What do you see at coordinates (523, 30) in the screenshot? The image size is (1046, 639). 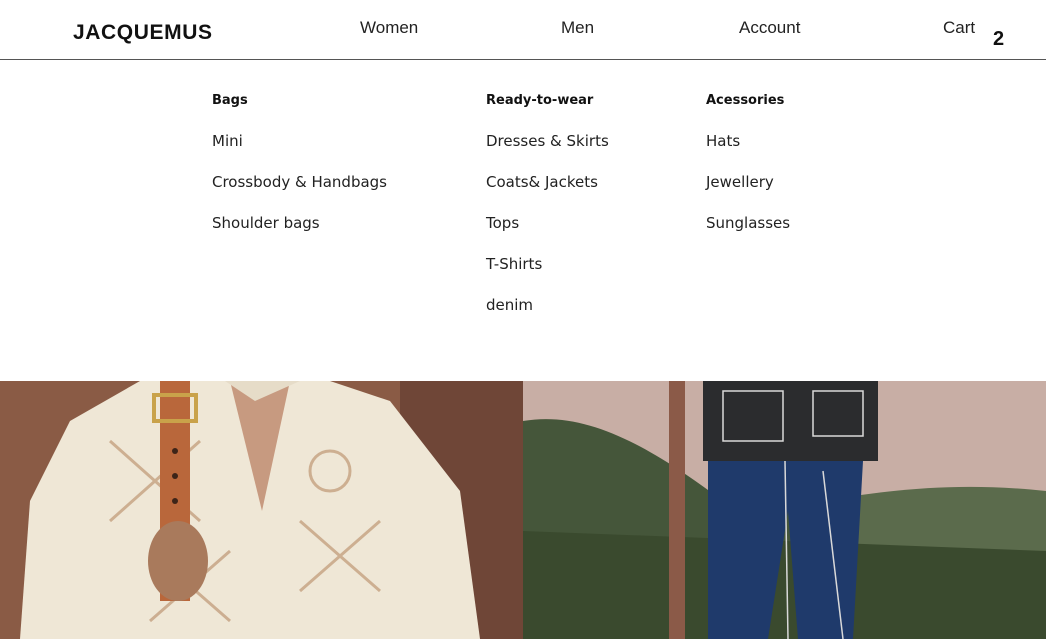 I see `site-header: JACQUEMUS Women Men Account Cart 2` at bounding box center [523, 30].